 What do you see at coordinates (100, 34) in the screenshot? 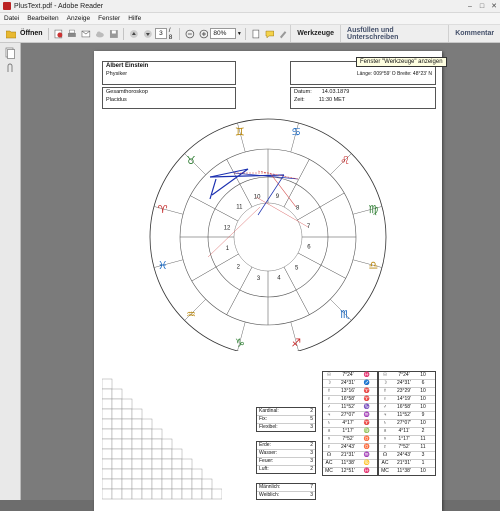
I see `cloud-icon` at bounding box center [100, 34].